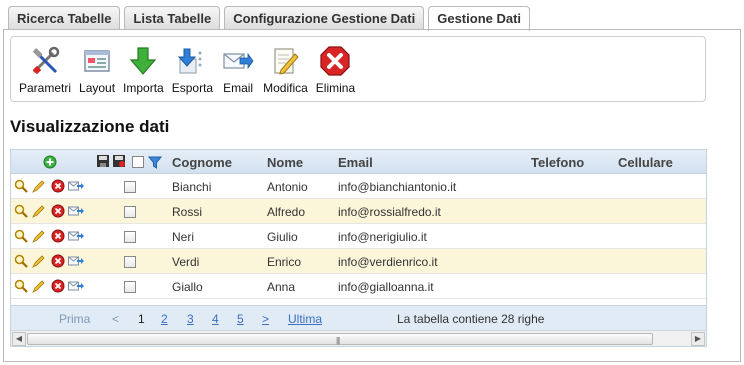  I want to click on cell-email: info@rossialfredo.it, so click(389, 212).